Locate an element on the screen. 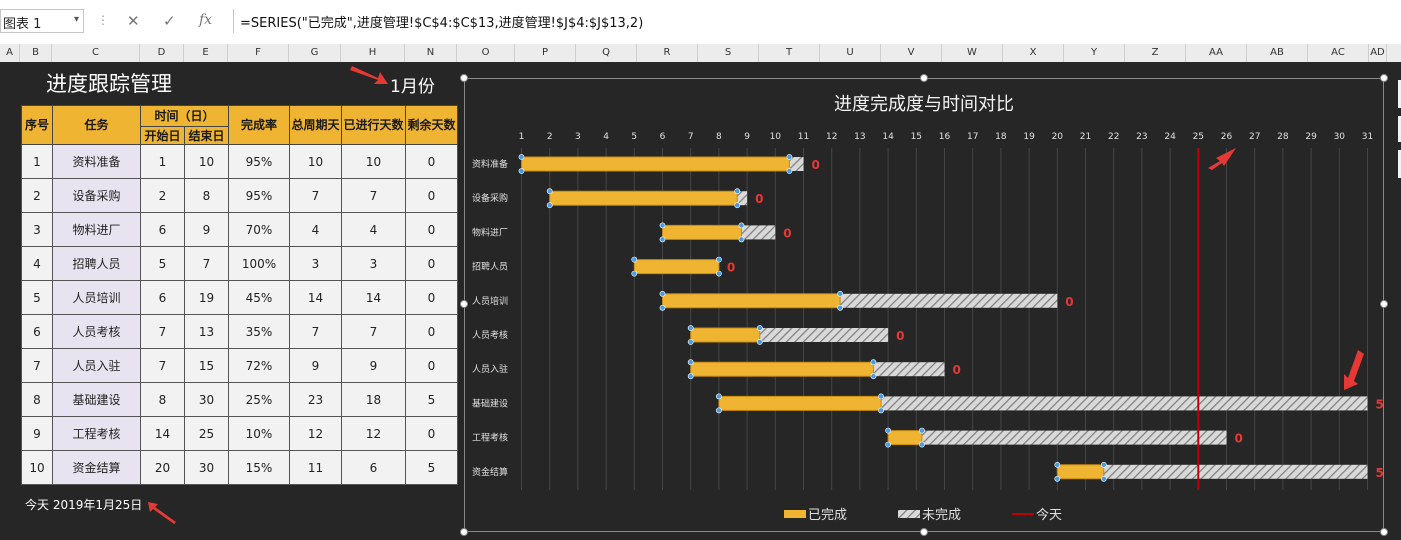 This screenshot has width=1401, height=540. column-header-d: D is located at coordinates (162, 53).